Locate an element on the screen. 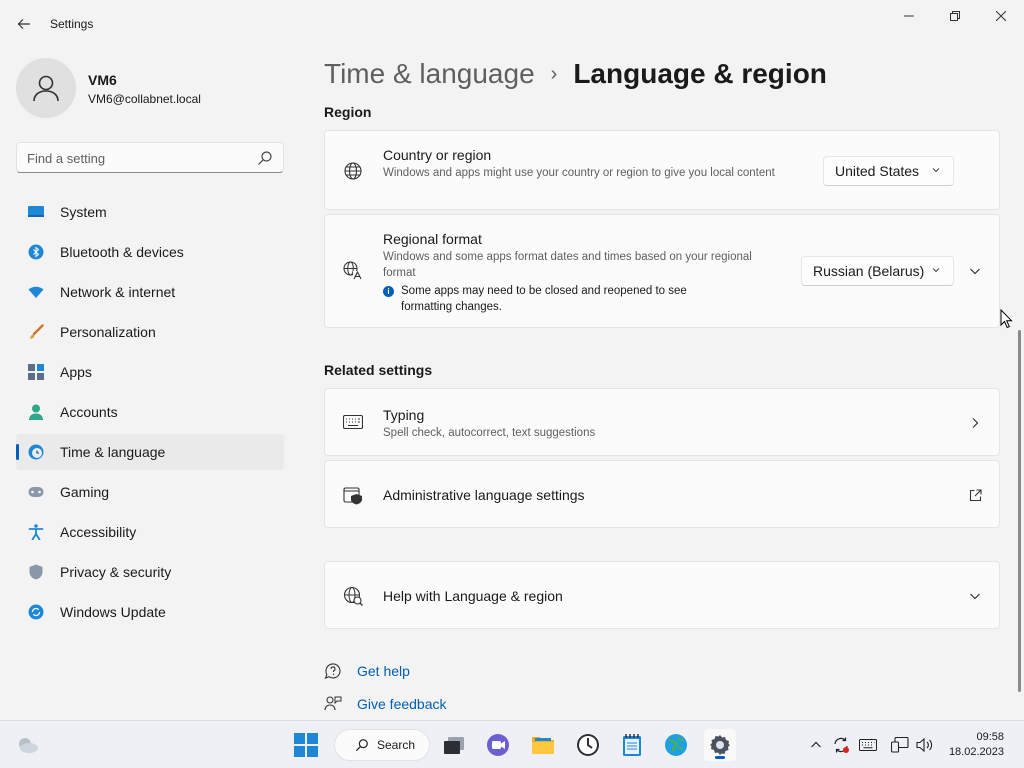 The height and width of the screenshot is (768, 1024). help-language-region-card: Help with Language & region is located at coordinates (662, 595).